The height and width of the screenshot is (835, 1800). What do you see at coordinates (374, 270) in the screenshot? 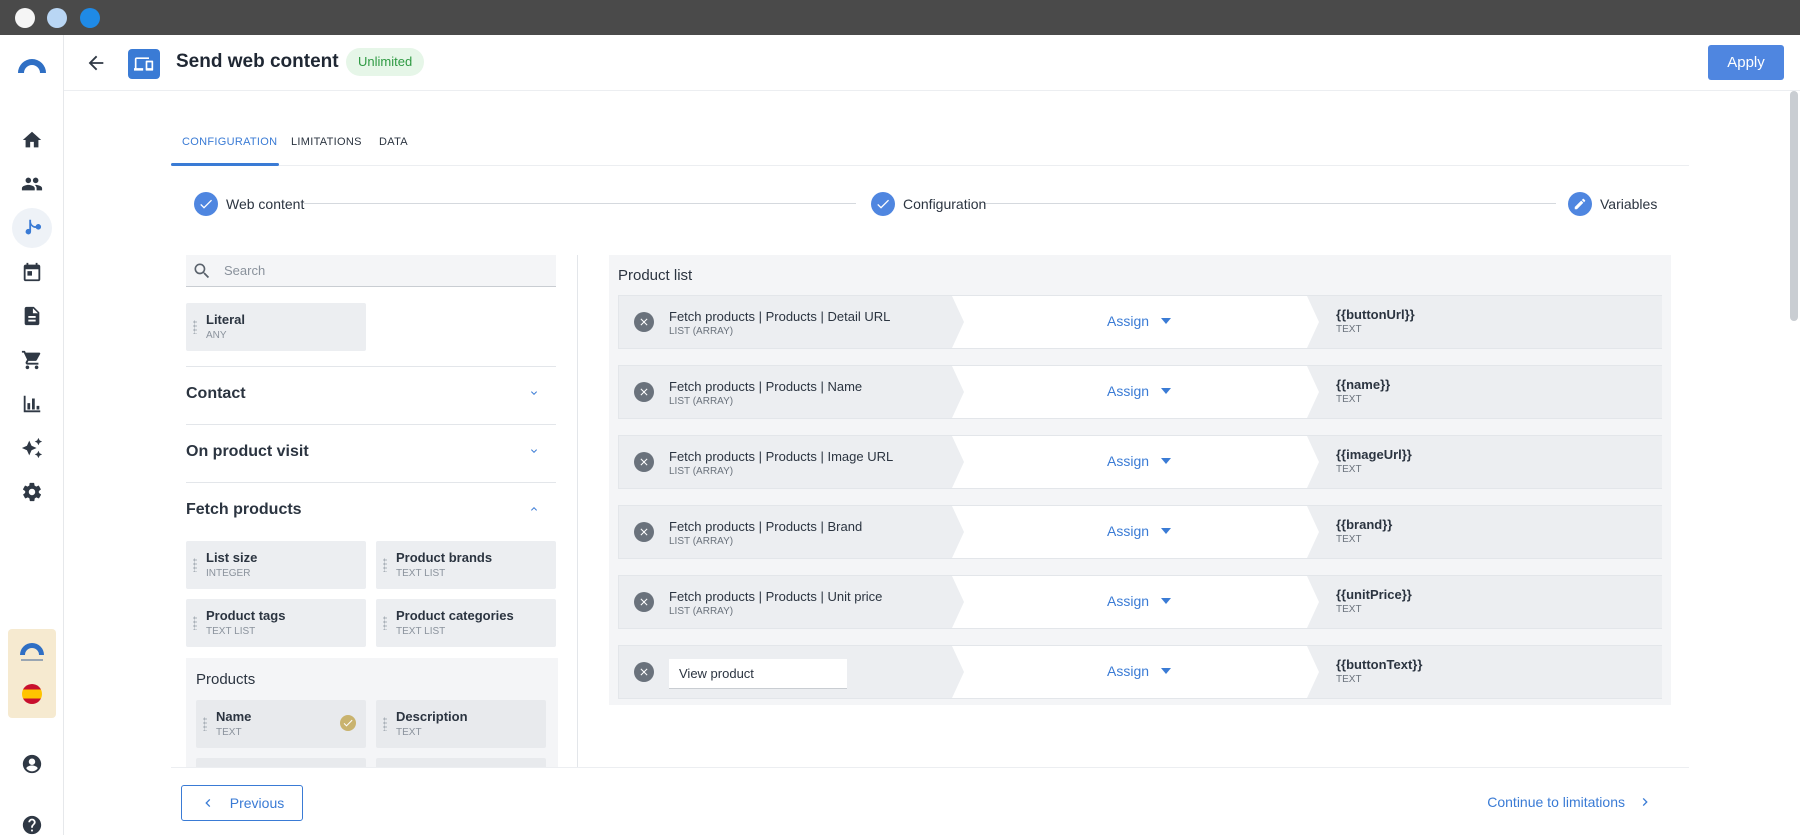
I see `search-input` at bounding box center [374, 270].